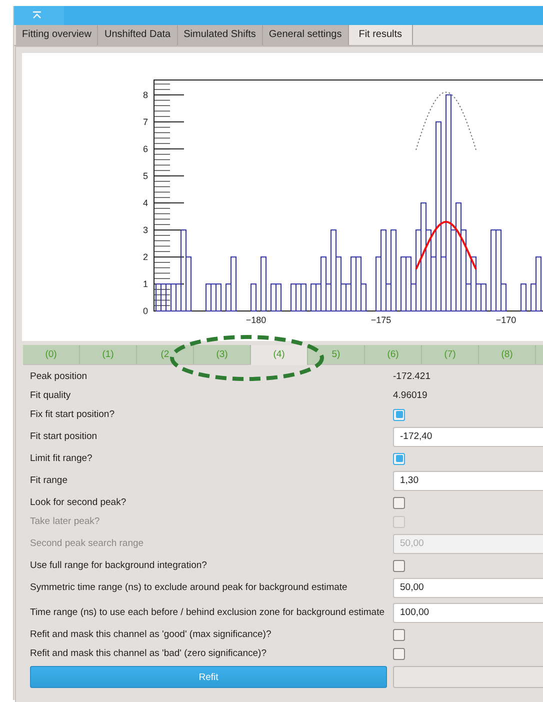  I want to click on collapse-icon, so click(37, 15).